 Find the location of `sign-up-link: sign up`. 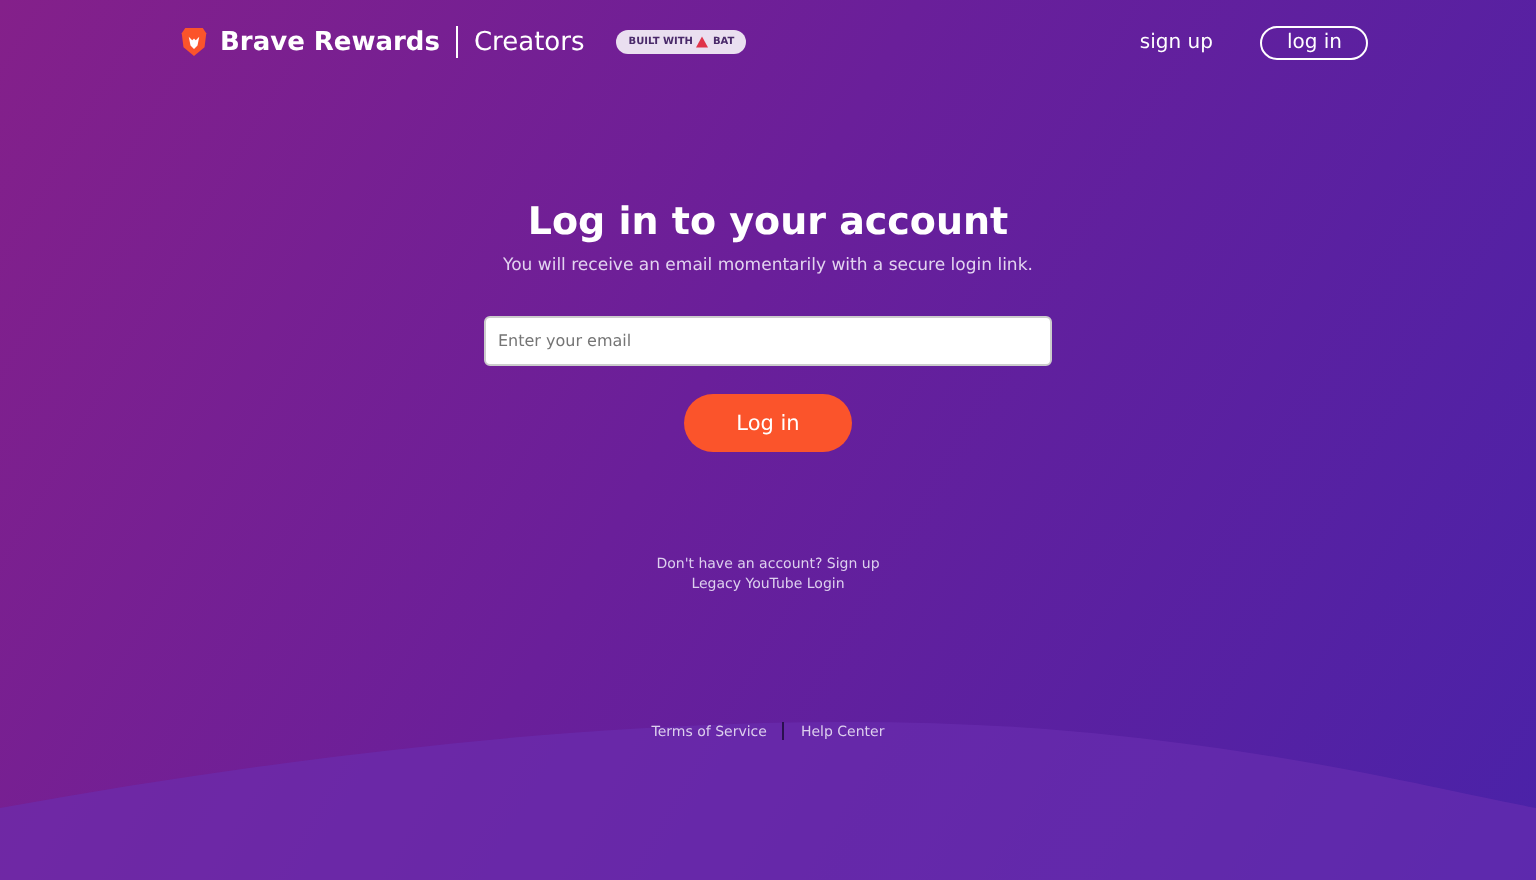

sign-up-link: sign up is located at coordinates (1176, 42).